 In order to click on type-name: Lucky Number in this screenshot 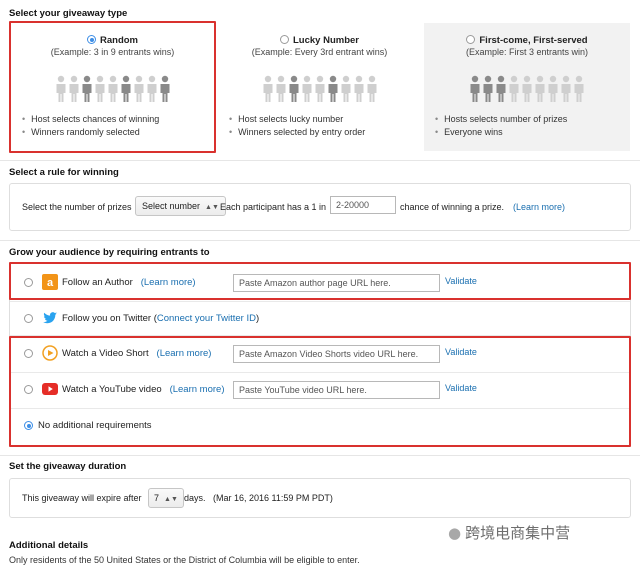, I will do `click(326, 40)`.